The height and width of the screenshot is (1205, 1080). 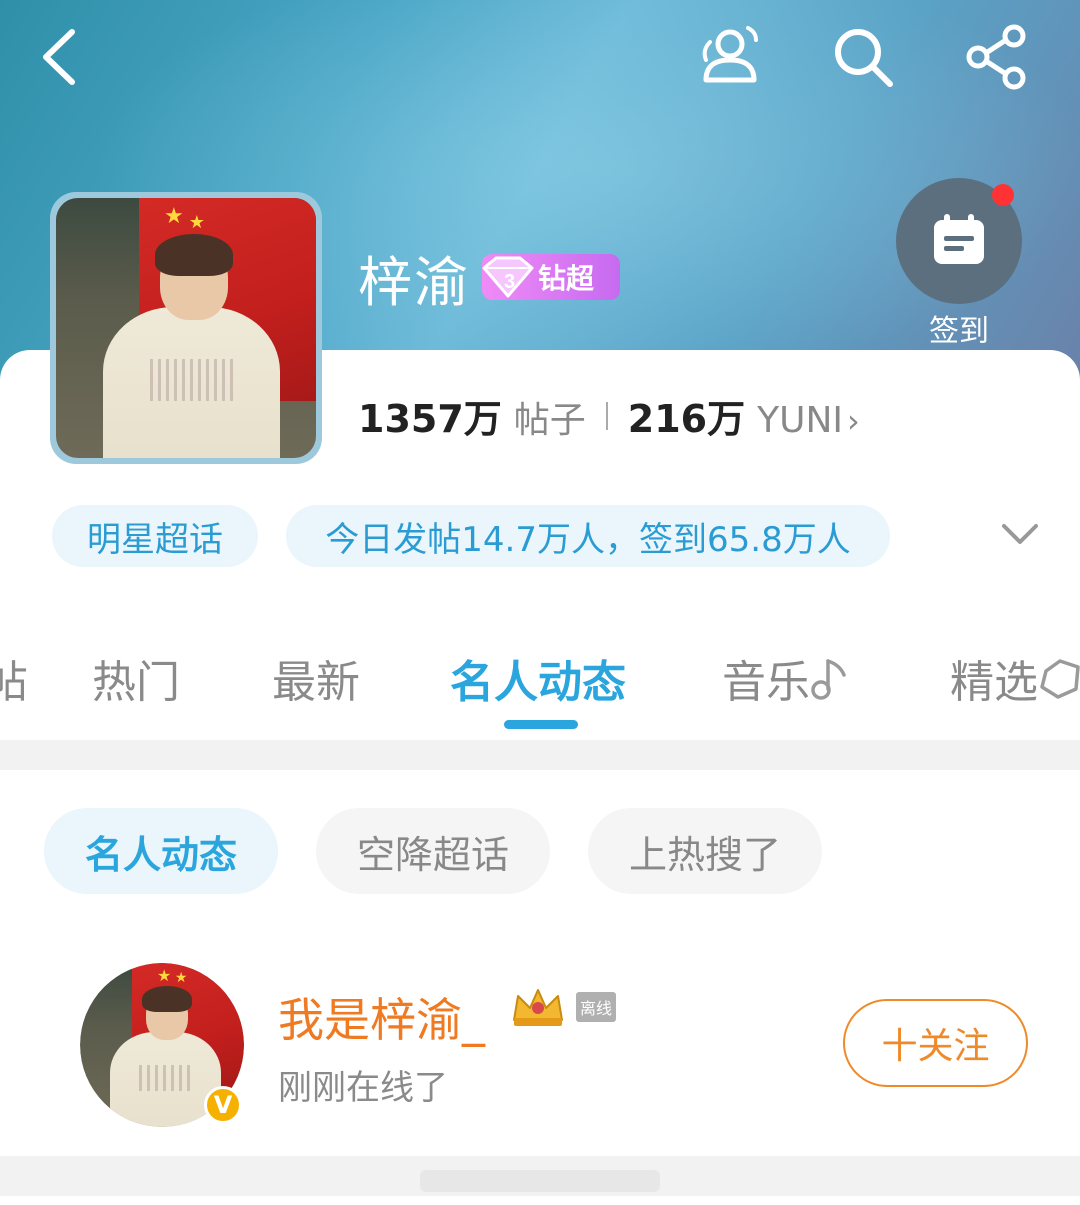 What do you see at coordinates (766, 682) in the screenshot?
I see `tab-music-label: 音乐` at bounding box center [766, 682].